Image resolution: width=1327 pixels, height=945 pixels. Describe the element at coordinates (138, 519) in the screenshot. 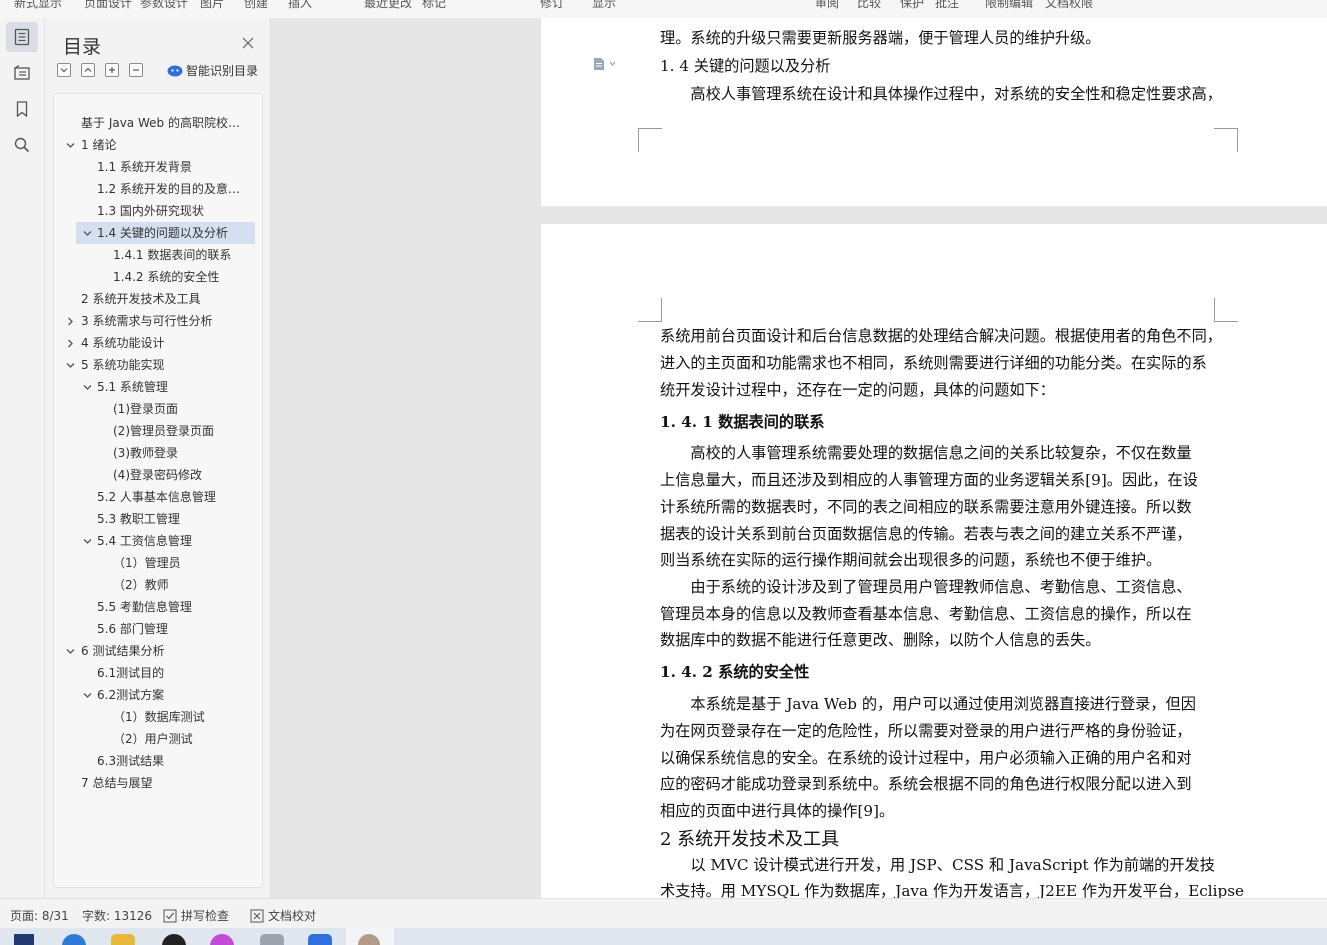

I see `toc-item-label: 5.3 教职工管理` at that location.